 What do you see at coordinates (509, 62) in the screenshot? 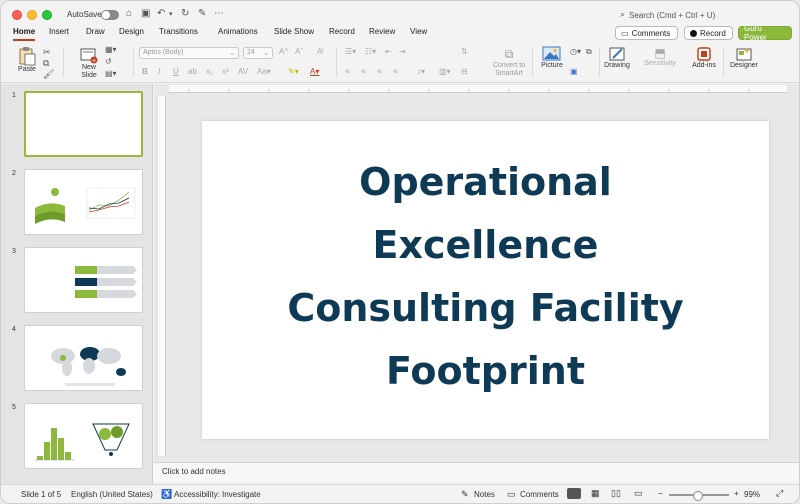
I see `convert-smartart-button: ⧉ Convert to SmartArt` at bounding box center [509, 62].